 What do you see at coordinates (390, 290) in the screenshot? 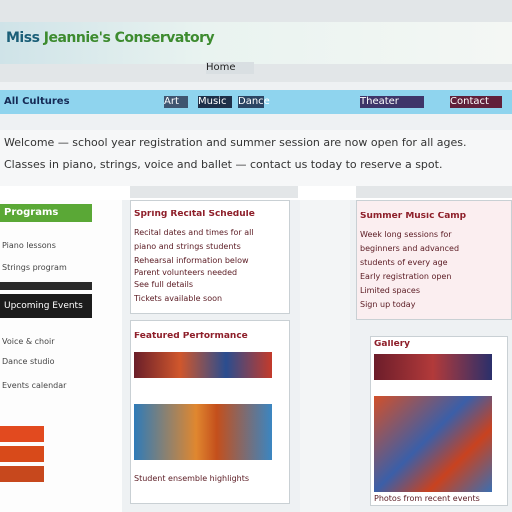
I see `card-summer-camp-line-5: Limited spaces` at bounding box center [390, 290].